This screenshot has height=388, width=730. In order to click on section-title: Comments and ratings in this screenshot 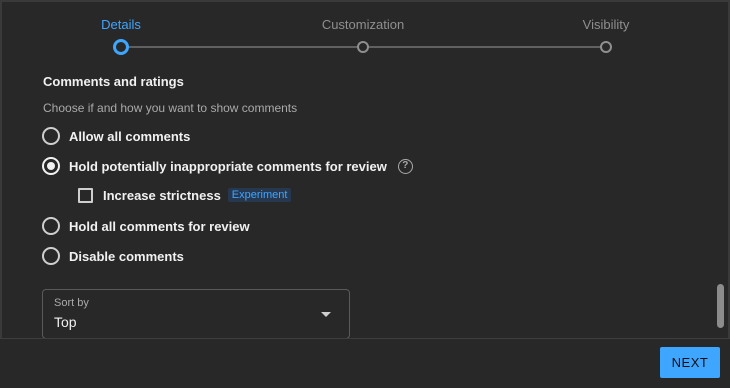, I will do `click(113, 81)`.